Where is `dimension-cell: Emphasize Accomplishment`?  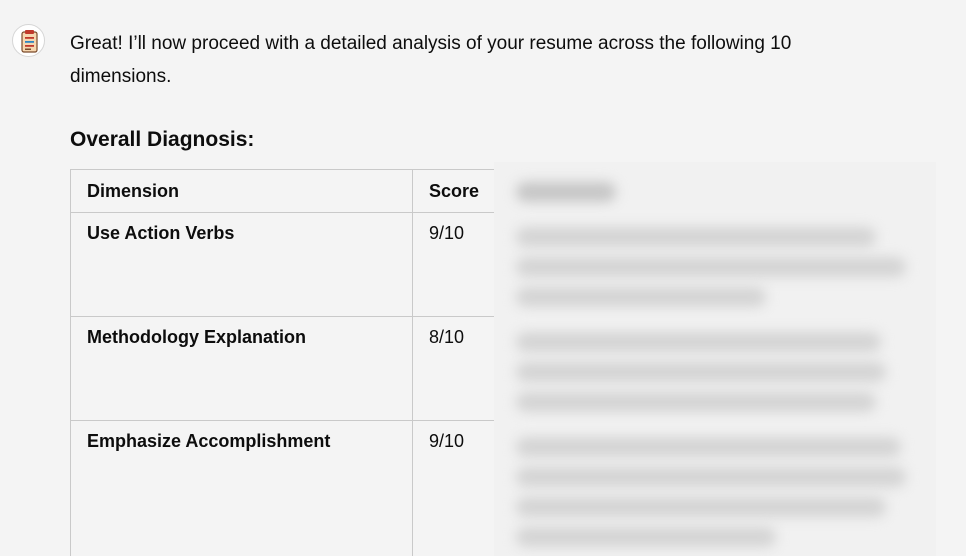
dimension-cell: Emphasize Accomplishment is located at coordinates (241, 488).